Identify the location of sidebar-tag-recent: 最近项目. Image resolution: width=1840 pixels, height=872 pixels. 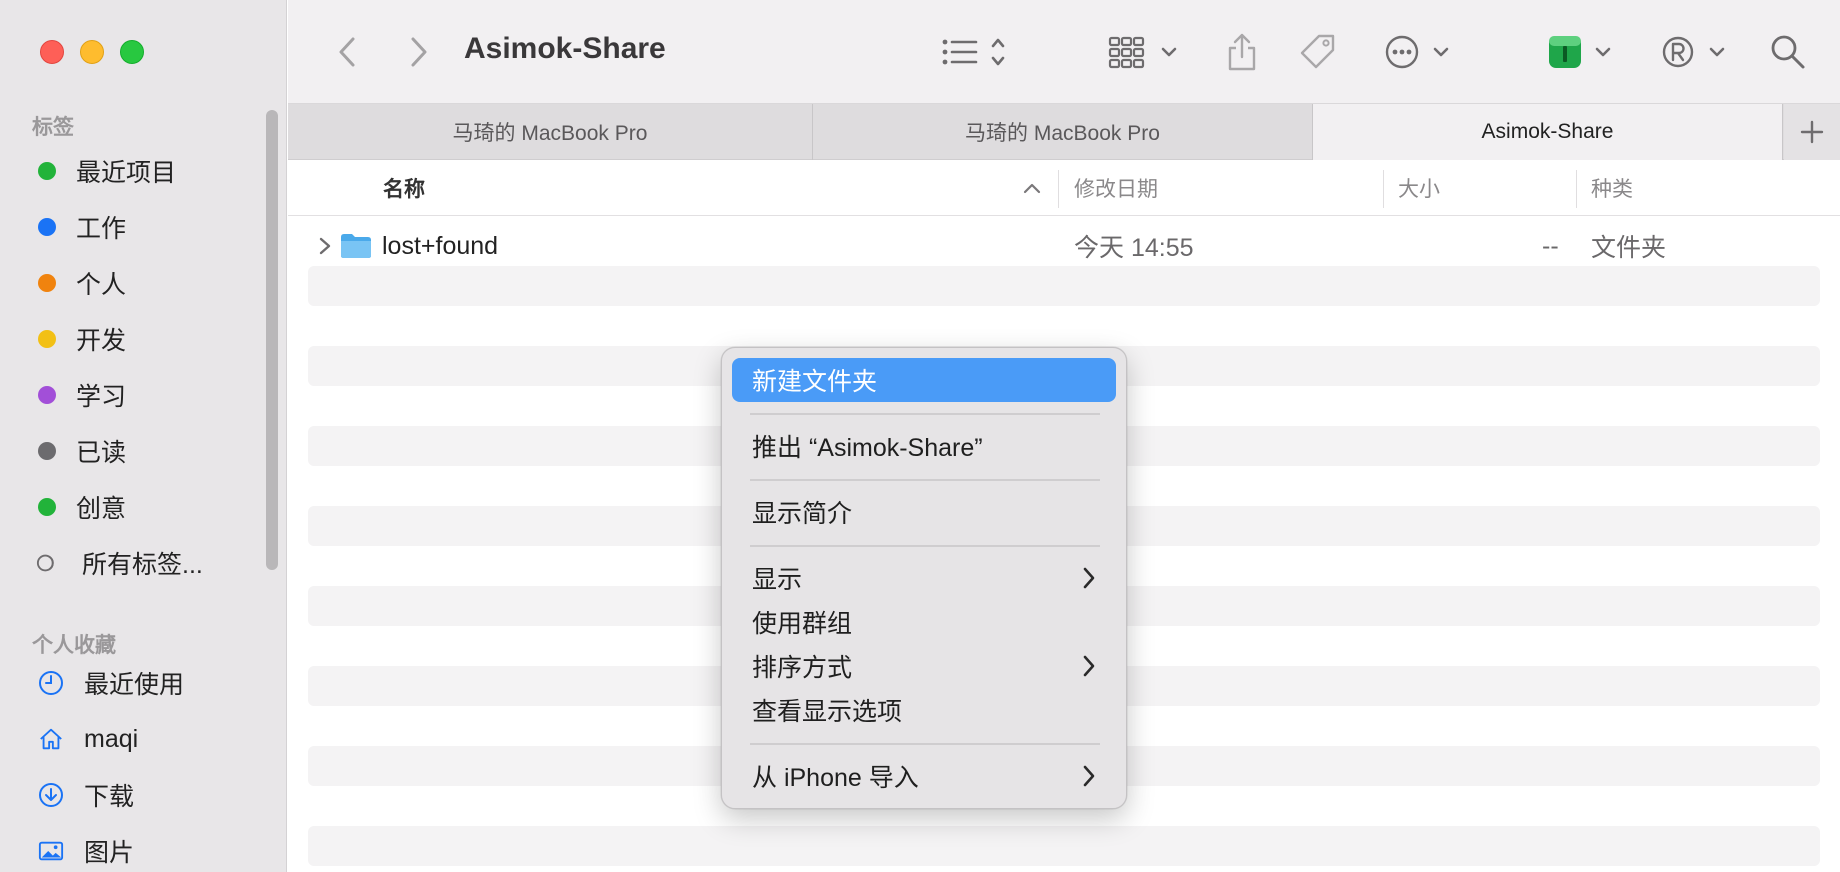
(107, 171).